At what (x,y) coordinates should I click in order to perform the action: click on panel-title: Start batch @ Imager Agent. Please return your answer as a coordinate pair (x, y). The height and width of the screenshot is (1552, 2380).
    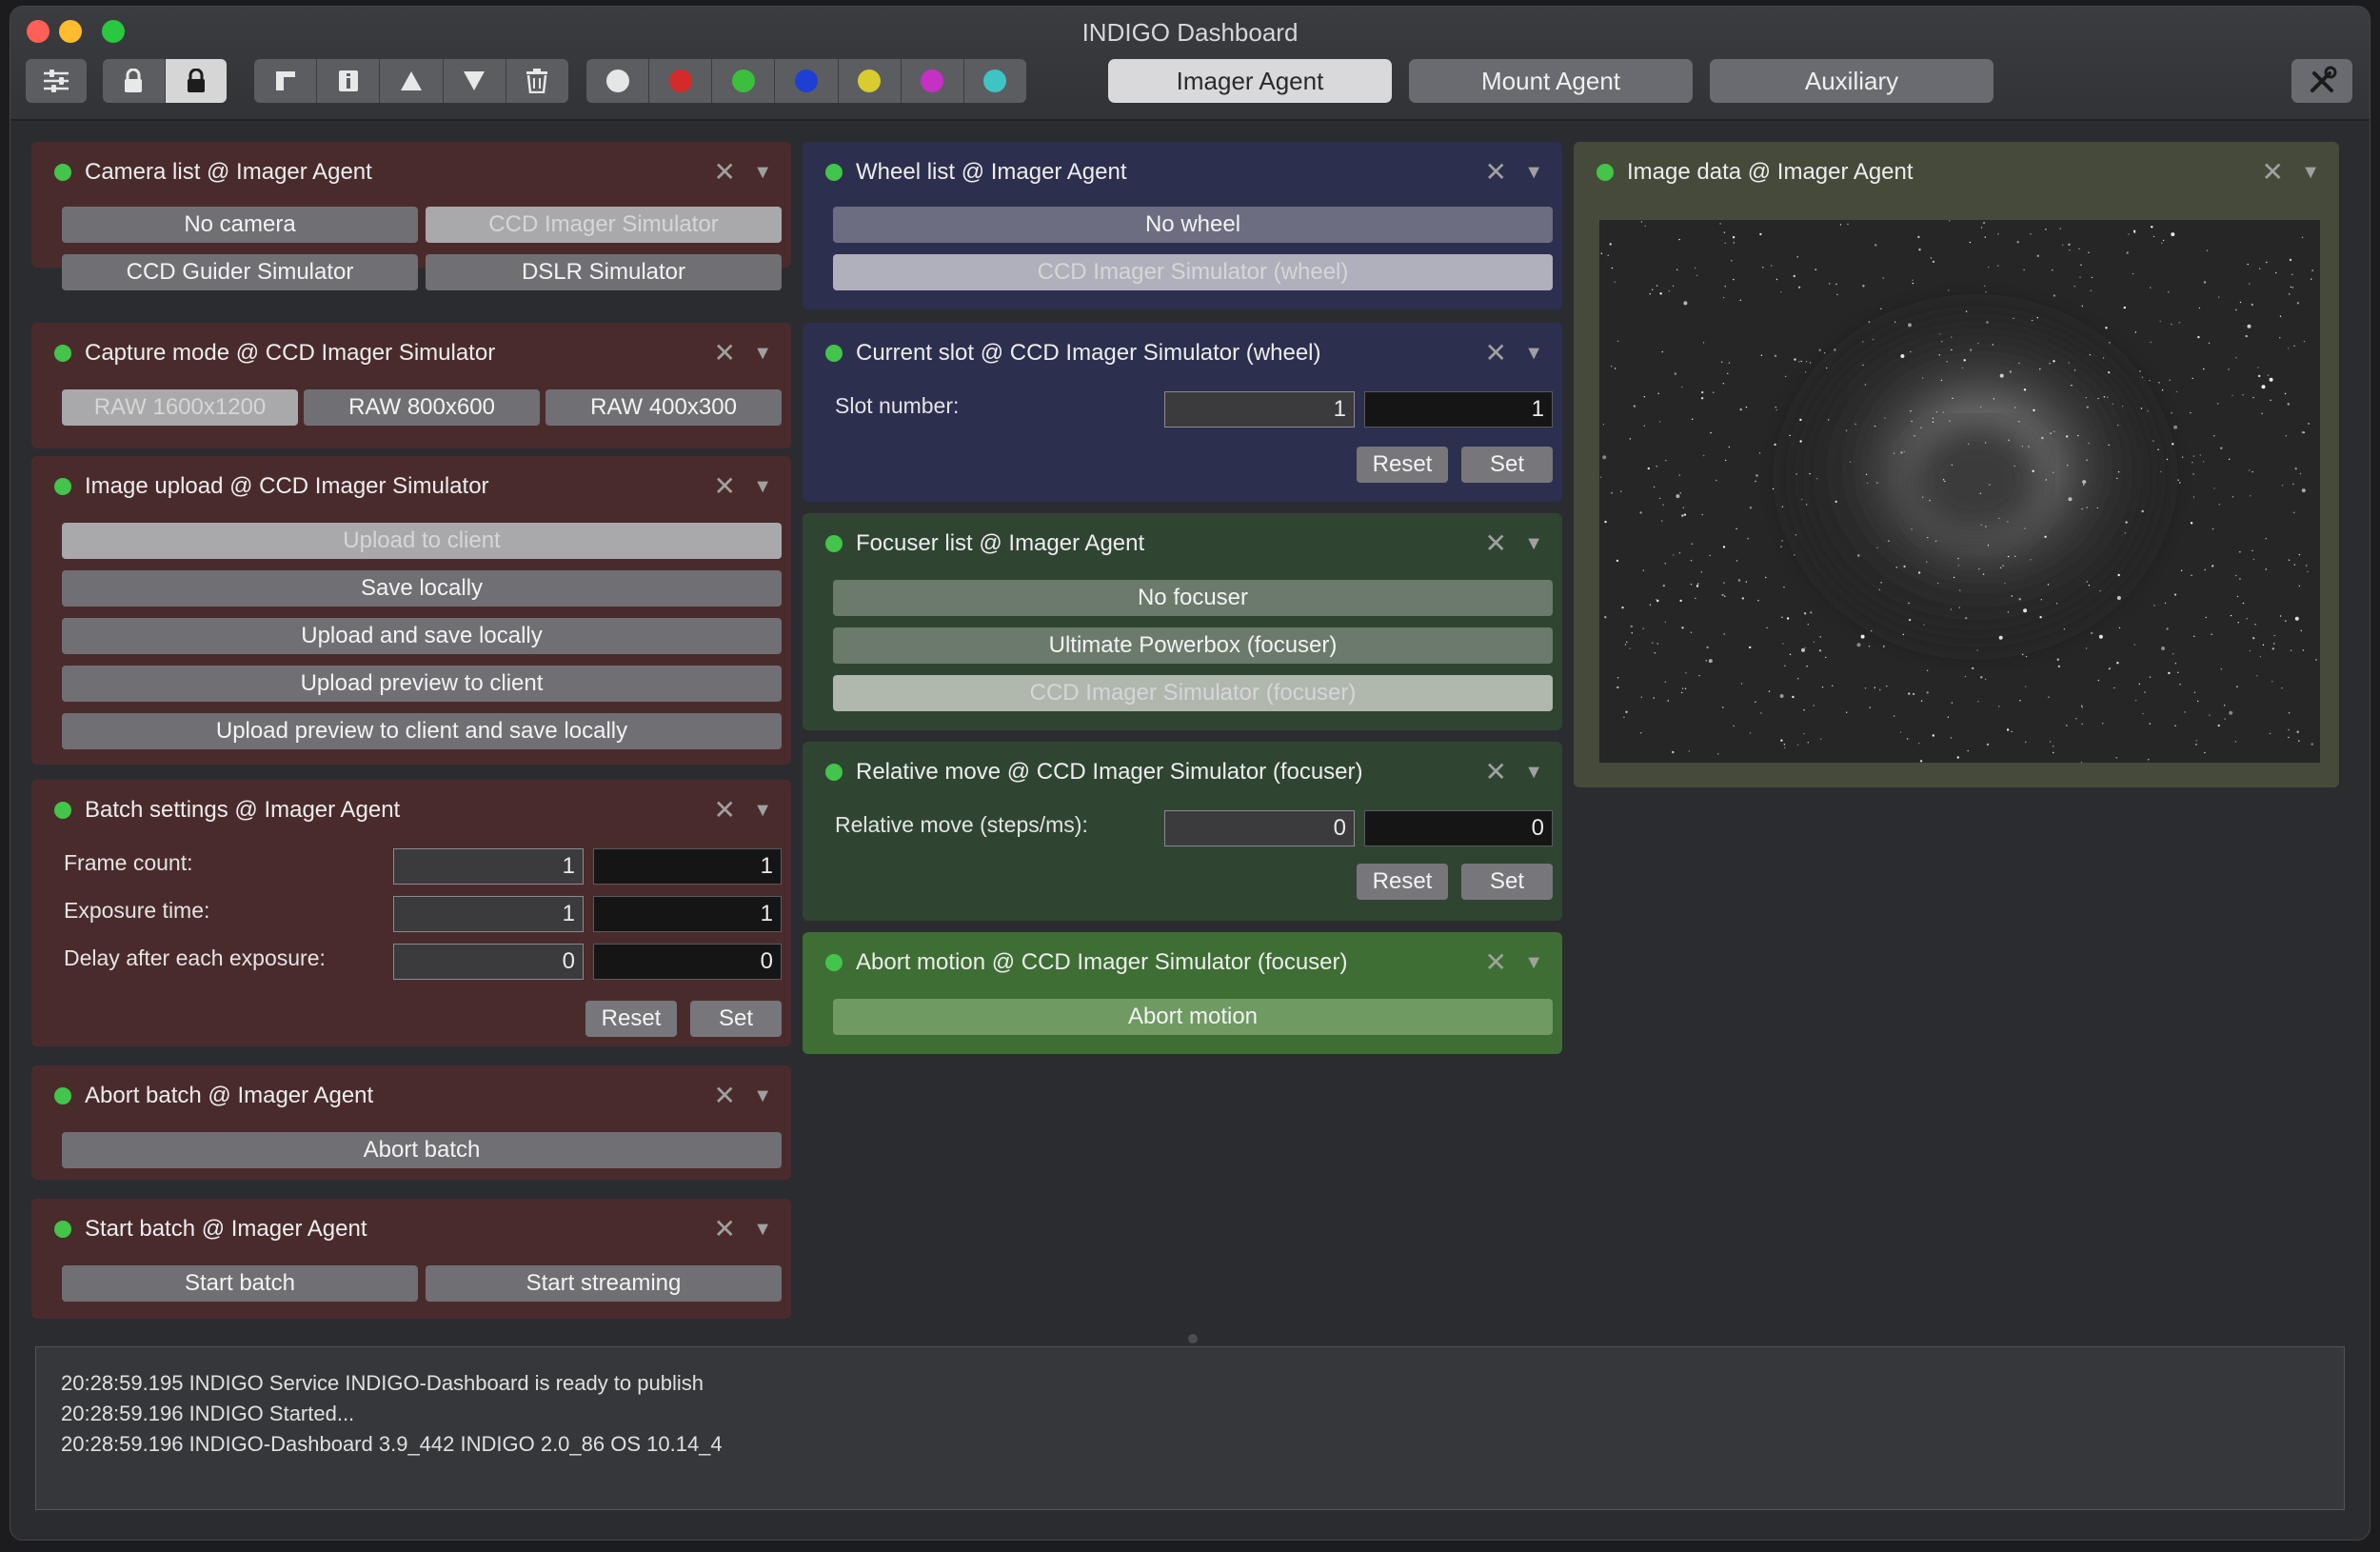
    Looking at the image, I should click on (226, 1229).